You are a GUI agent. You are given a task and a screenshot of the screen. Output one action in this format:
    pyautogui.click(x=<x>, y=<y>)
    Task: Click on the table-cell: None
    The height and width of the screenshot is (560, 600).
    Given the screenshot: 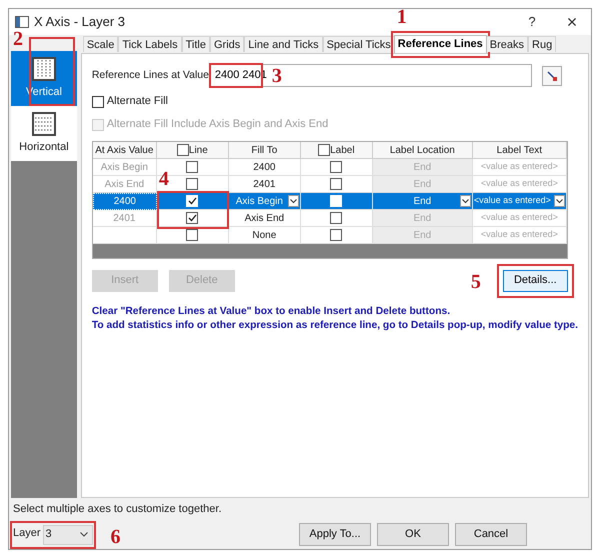 What is the action you would take?
    pyautogui.click(x=264, y=235)
    